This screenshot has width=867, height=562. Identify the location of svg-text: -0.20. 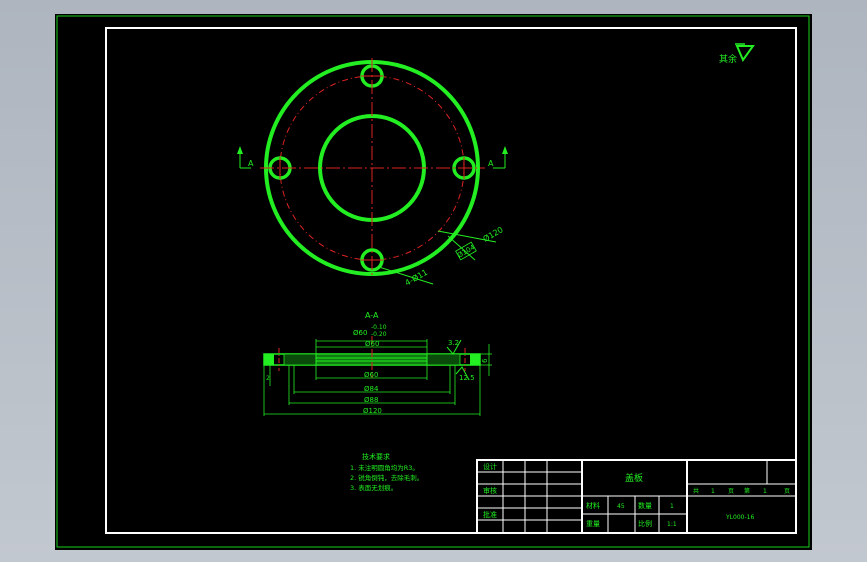
(379, 334).